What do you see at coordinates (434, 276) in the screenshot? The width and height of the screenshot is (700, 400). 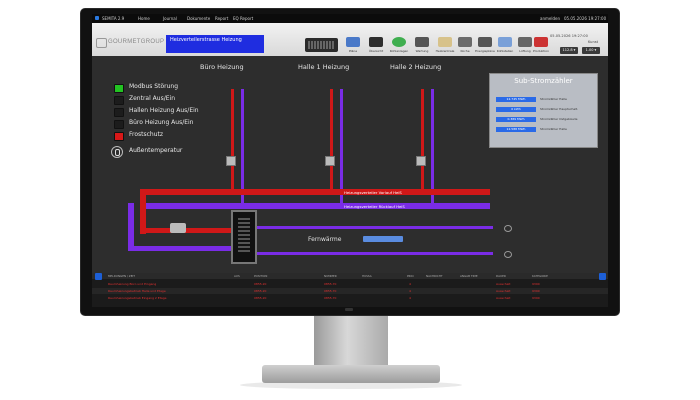 I see `col-header: NACHRICHT` at bounding box center [434, 276].